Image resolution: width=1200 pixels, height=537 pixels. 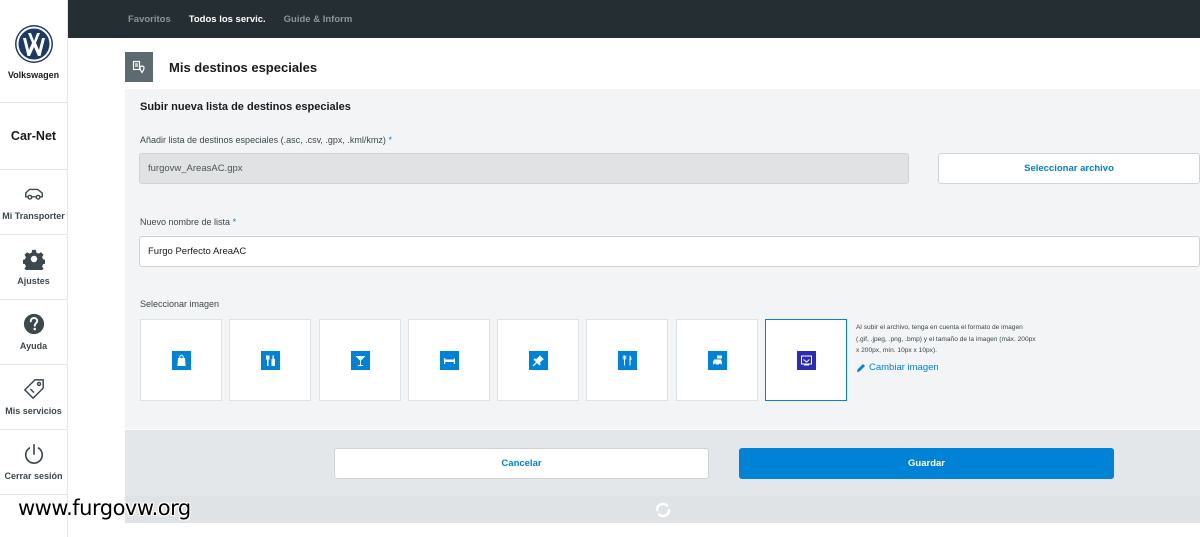 I want to click on image-option-restaurant, so click(x=627, y=360).